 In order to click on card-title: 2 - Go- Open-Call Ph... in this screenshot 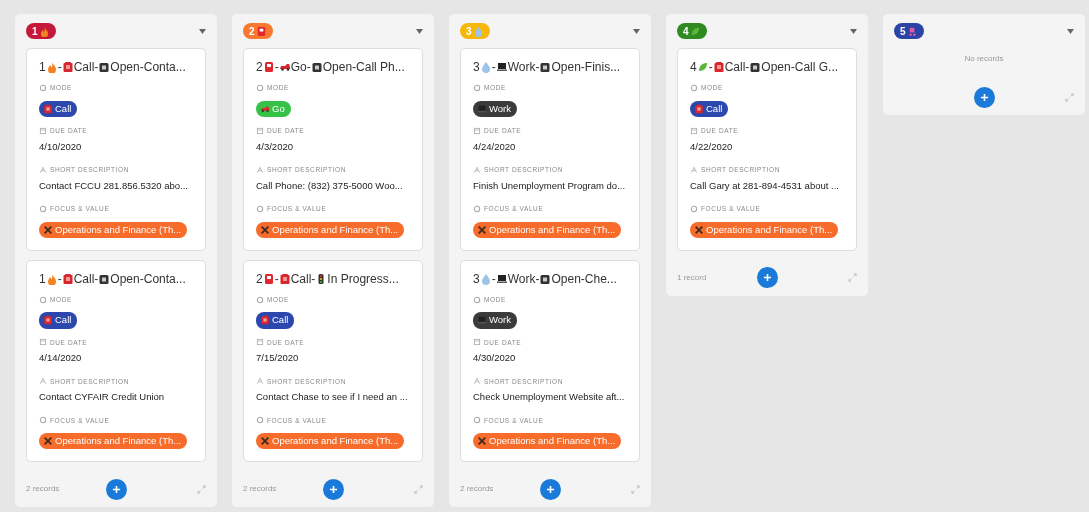, I will do `click(331, 67)`.